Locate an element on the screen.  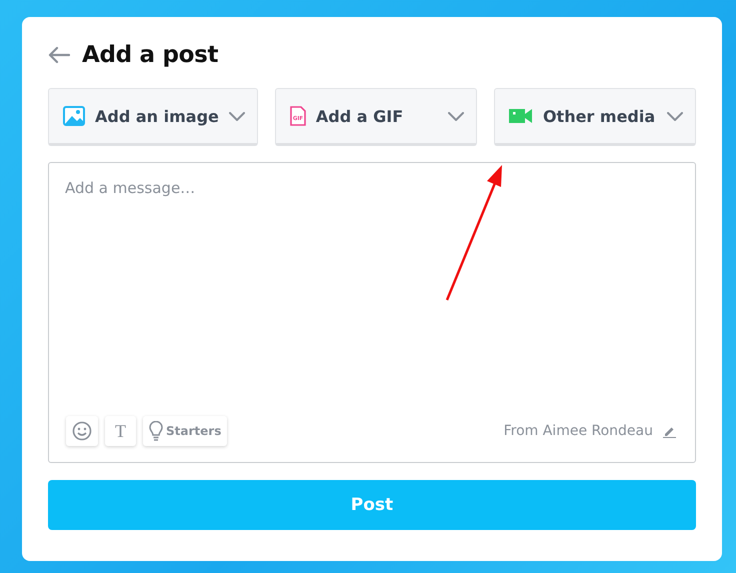
starters-button: Starters is located at coordinates (185, 431).